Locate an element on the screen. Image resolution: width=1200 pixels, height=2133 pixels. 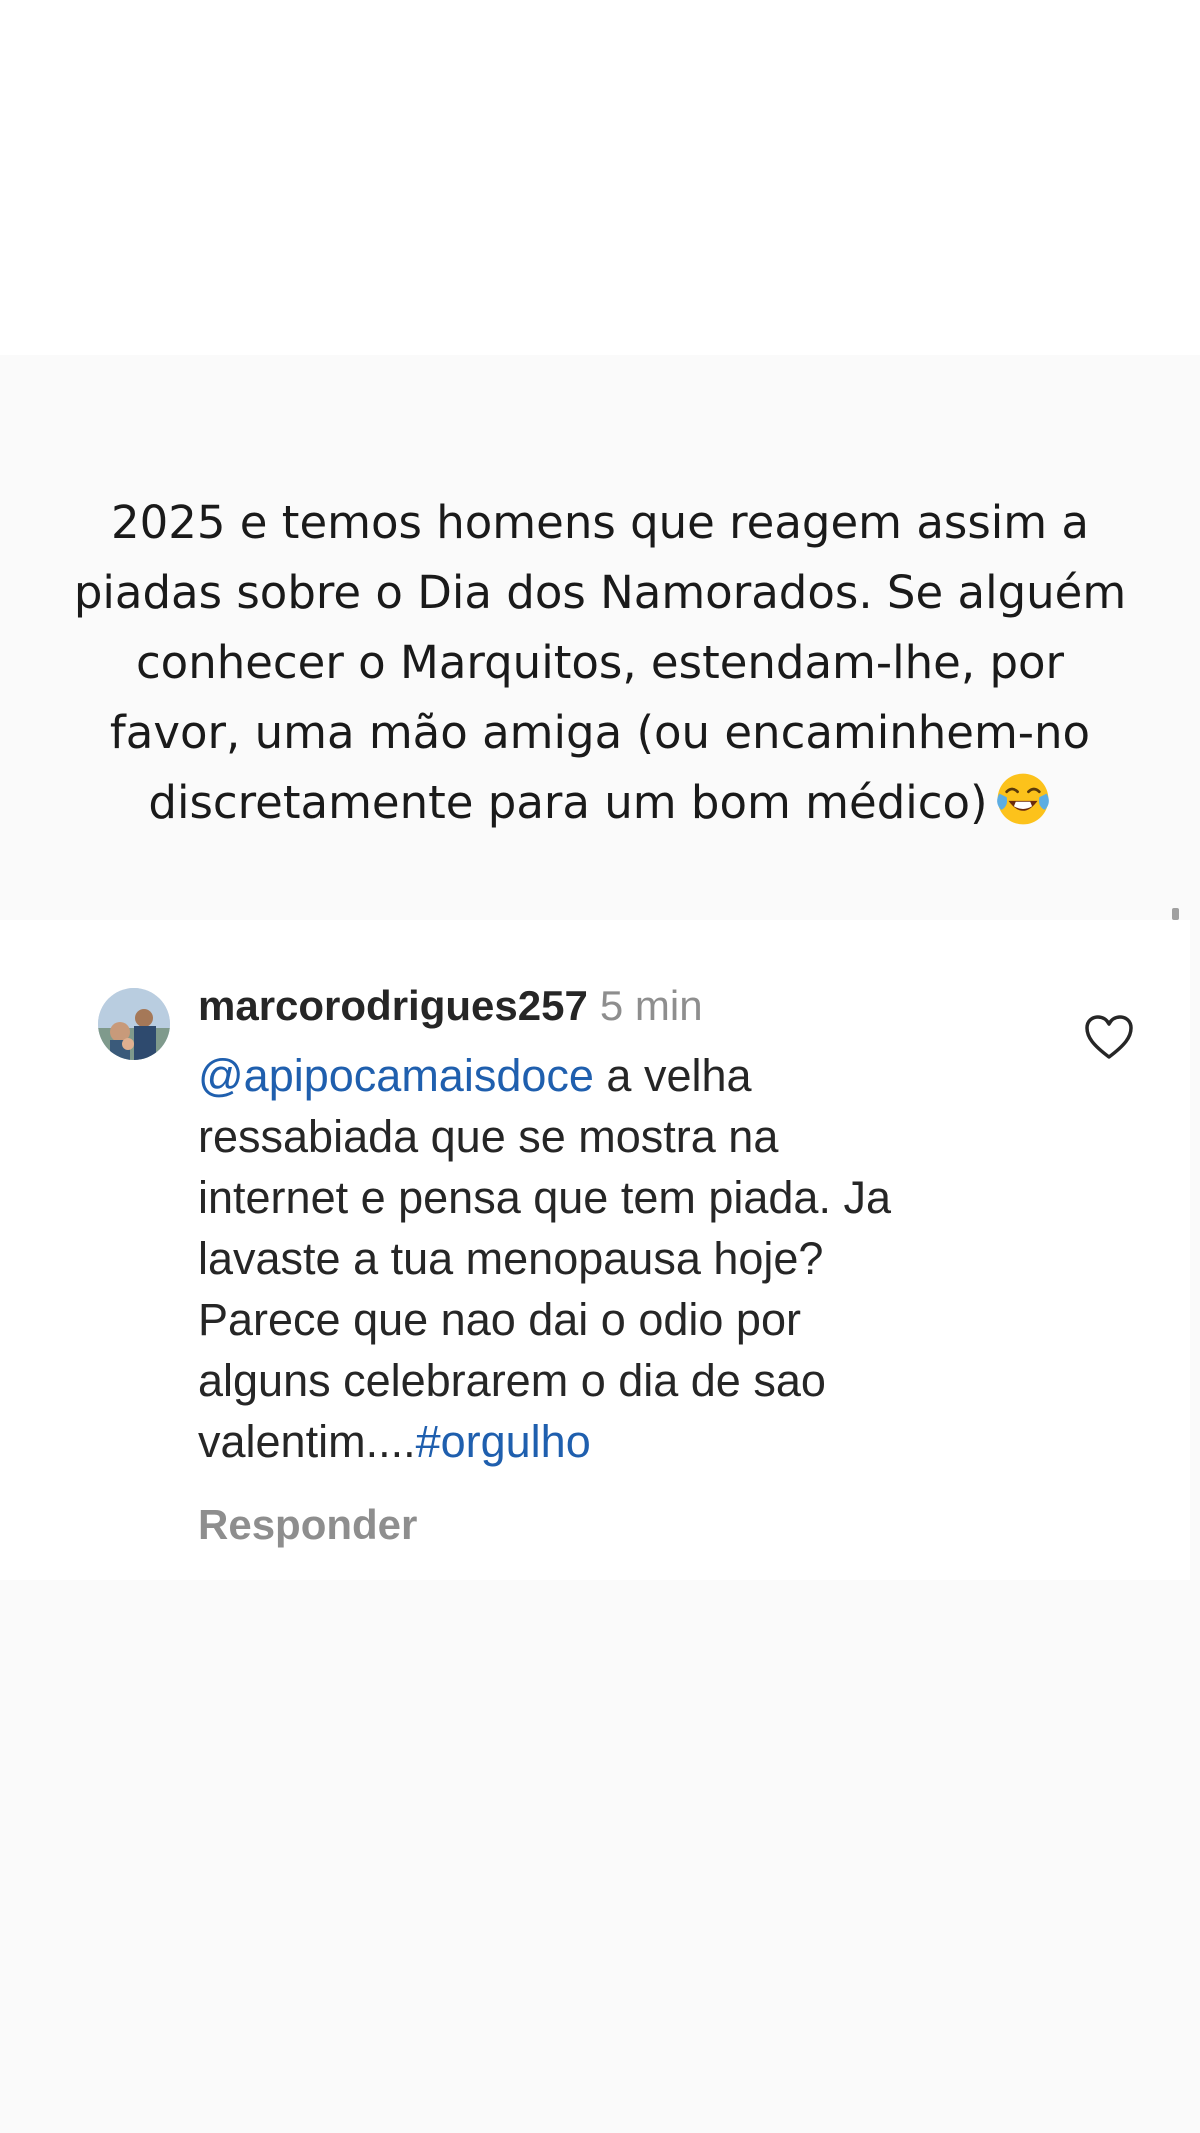
caption-line: conhecer o Marquitos, estendam-lhe, por is located at coordinates (600, 662).